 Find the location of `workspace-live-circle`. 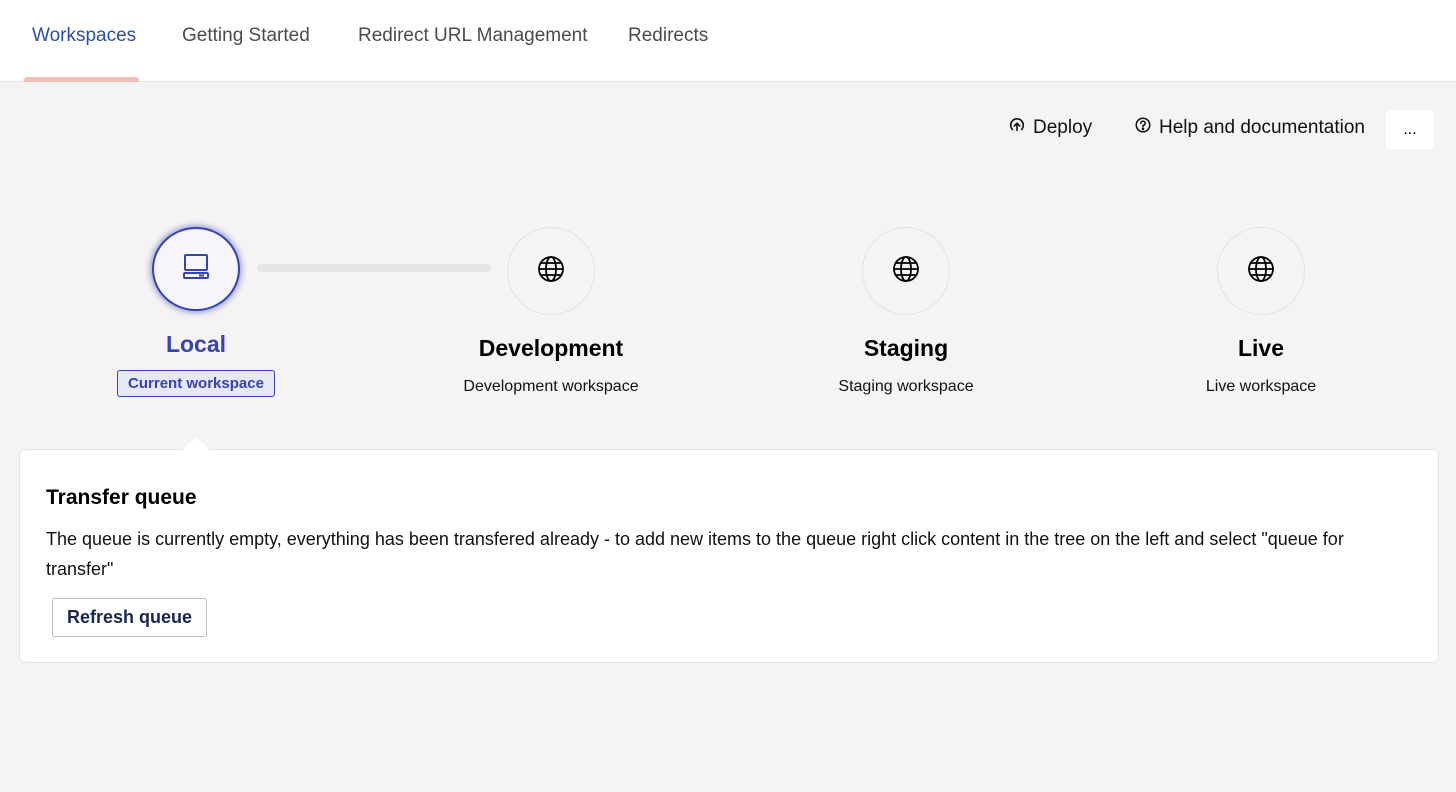

workspace-live-circle is located at coordinates (1261, 271).